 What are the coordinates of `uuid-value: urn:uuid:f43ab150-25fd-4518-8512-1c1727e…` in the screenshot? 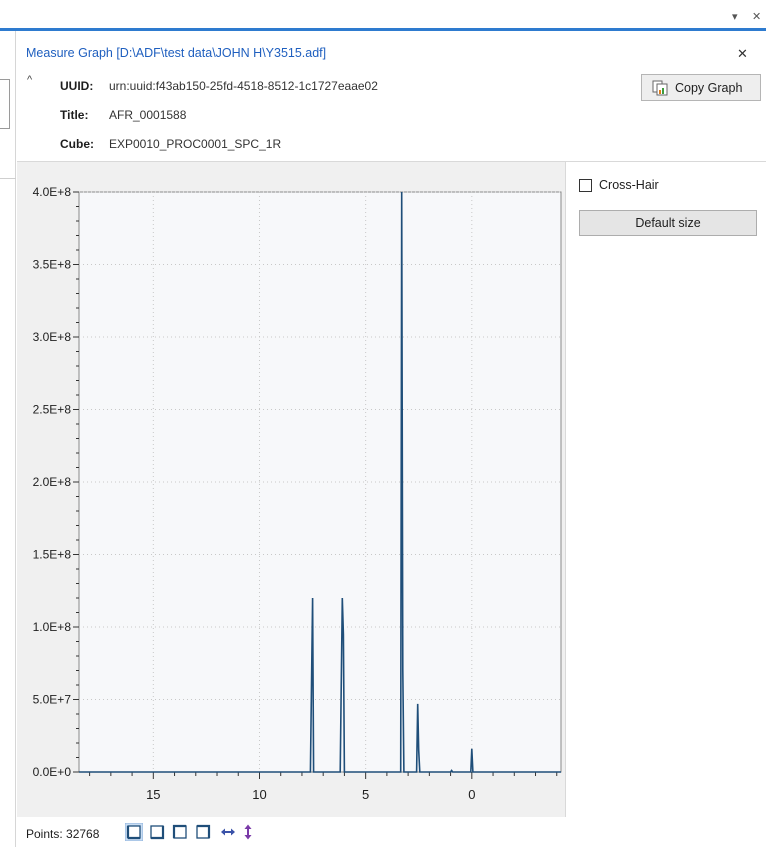 It's located at (243, 86).